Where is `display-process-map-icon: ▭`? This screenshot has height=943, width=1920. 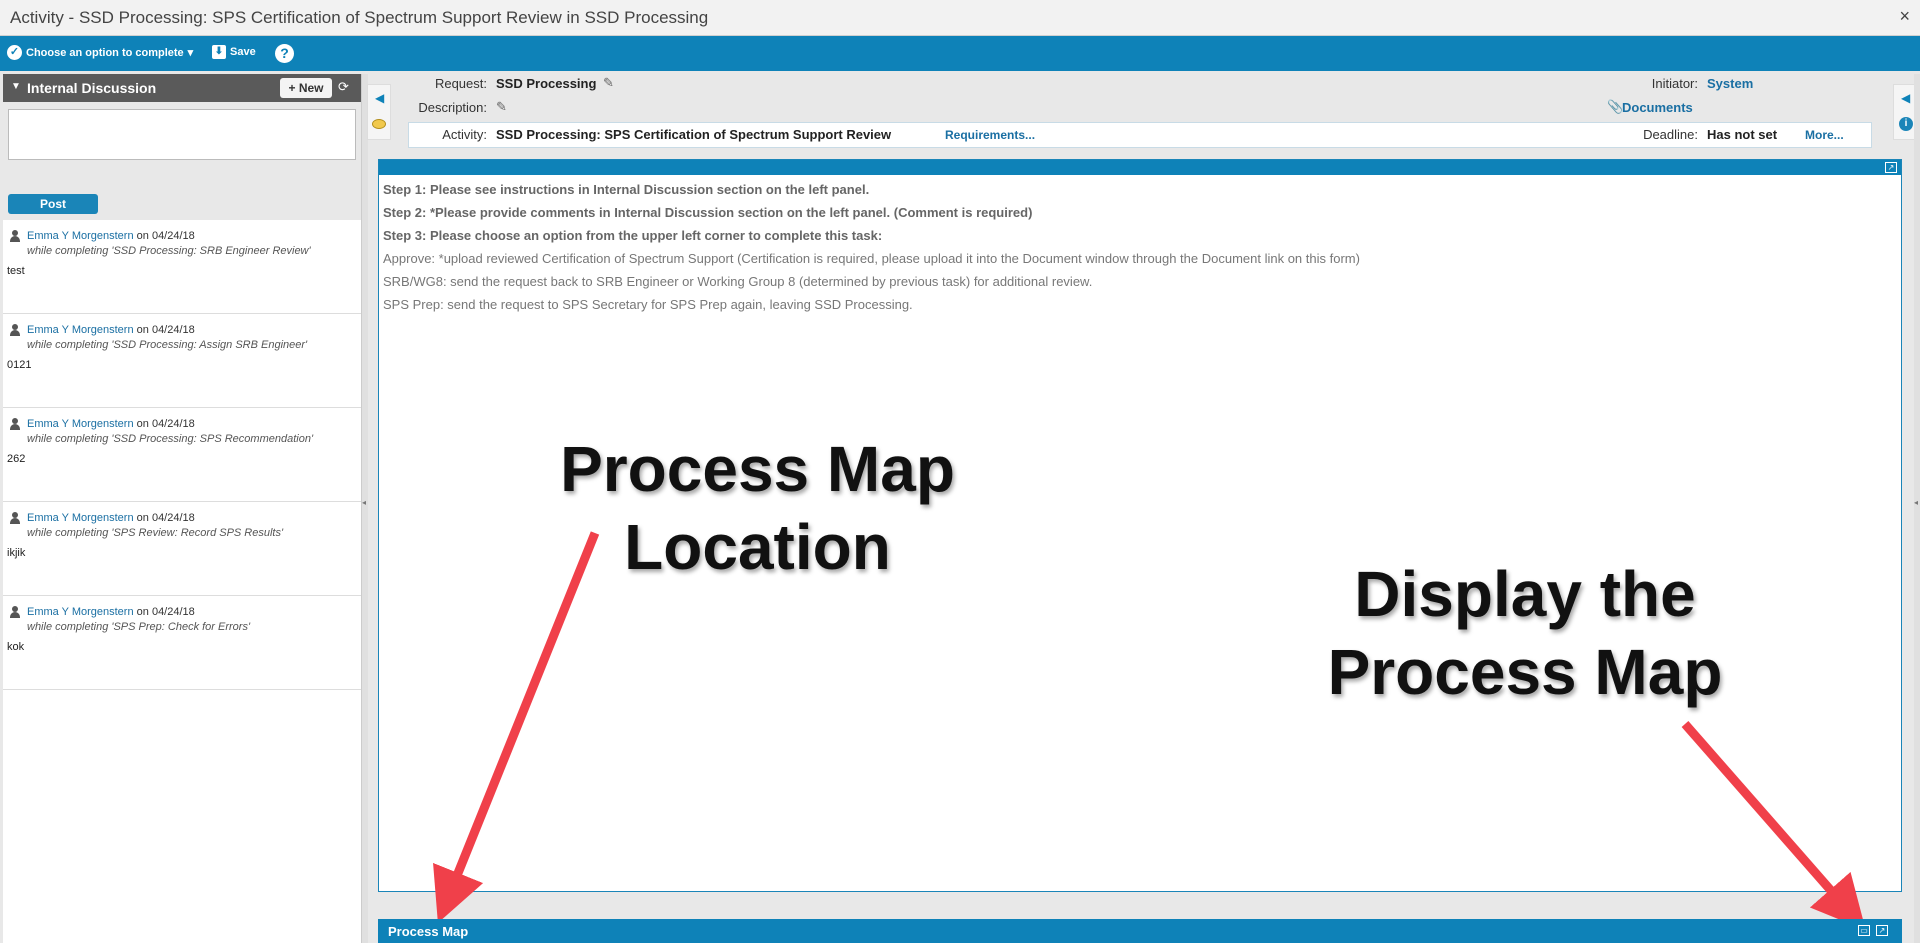
display-process-map-icon: ▭ is located at coordinates (1864, 930).